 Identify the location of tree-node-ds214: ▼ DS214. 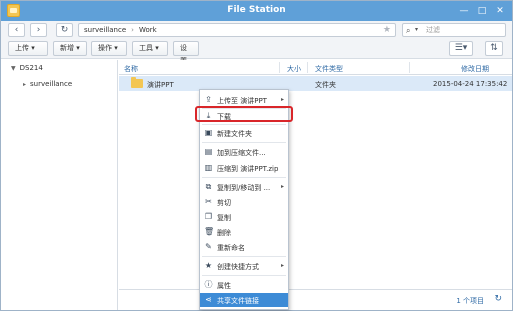
(27, 68).